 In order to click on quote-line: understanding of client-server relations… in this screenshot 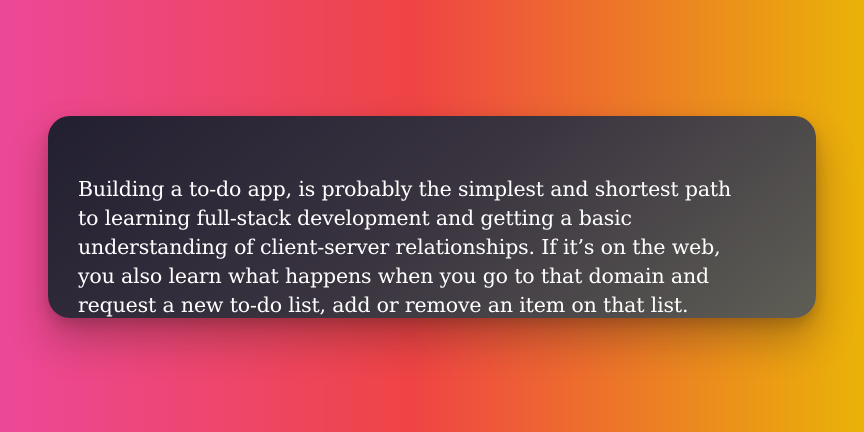, I will do `click(399, 247)`.